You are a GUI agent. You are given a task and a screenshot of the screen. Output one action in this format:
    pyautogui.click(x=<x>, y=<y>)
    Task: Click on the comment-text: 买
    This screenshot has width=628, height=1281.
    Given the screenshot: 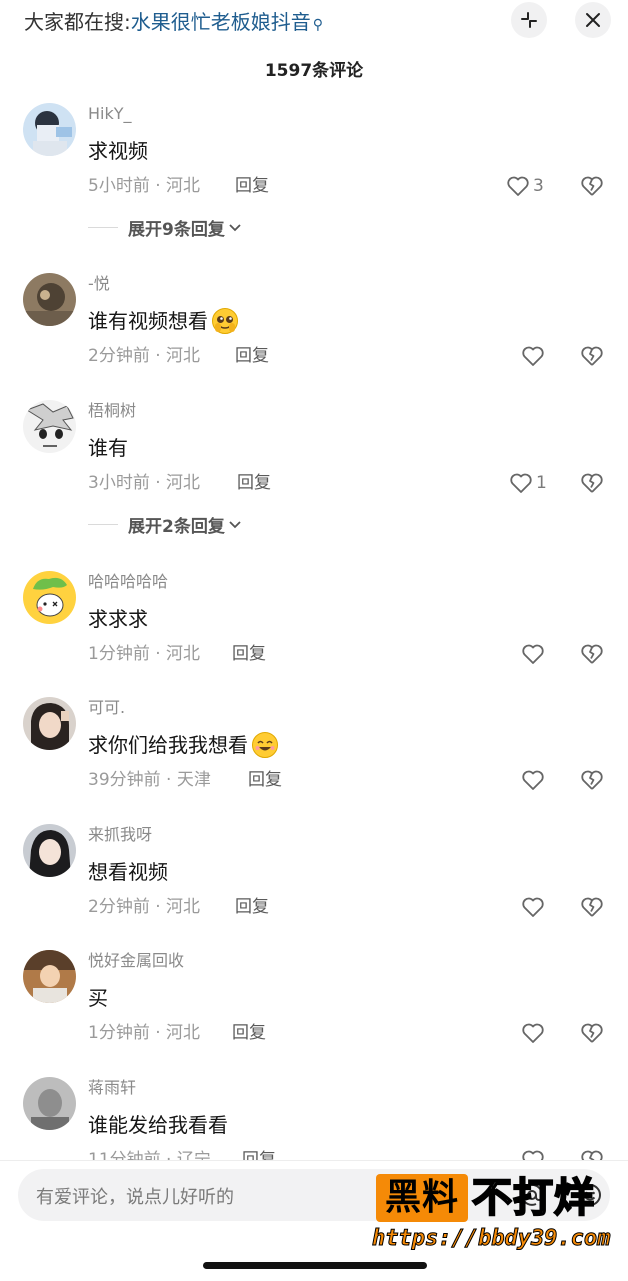 What is the action you would take?
    pyautogui.click(x=98, y=998)
    